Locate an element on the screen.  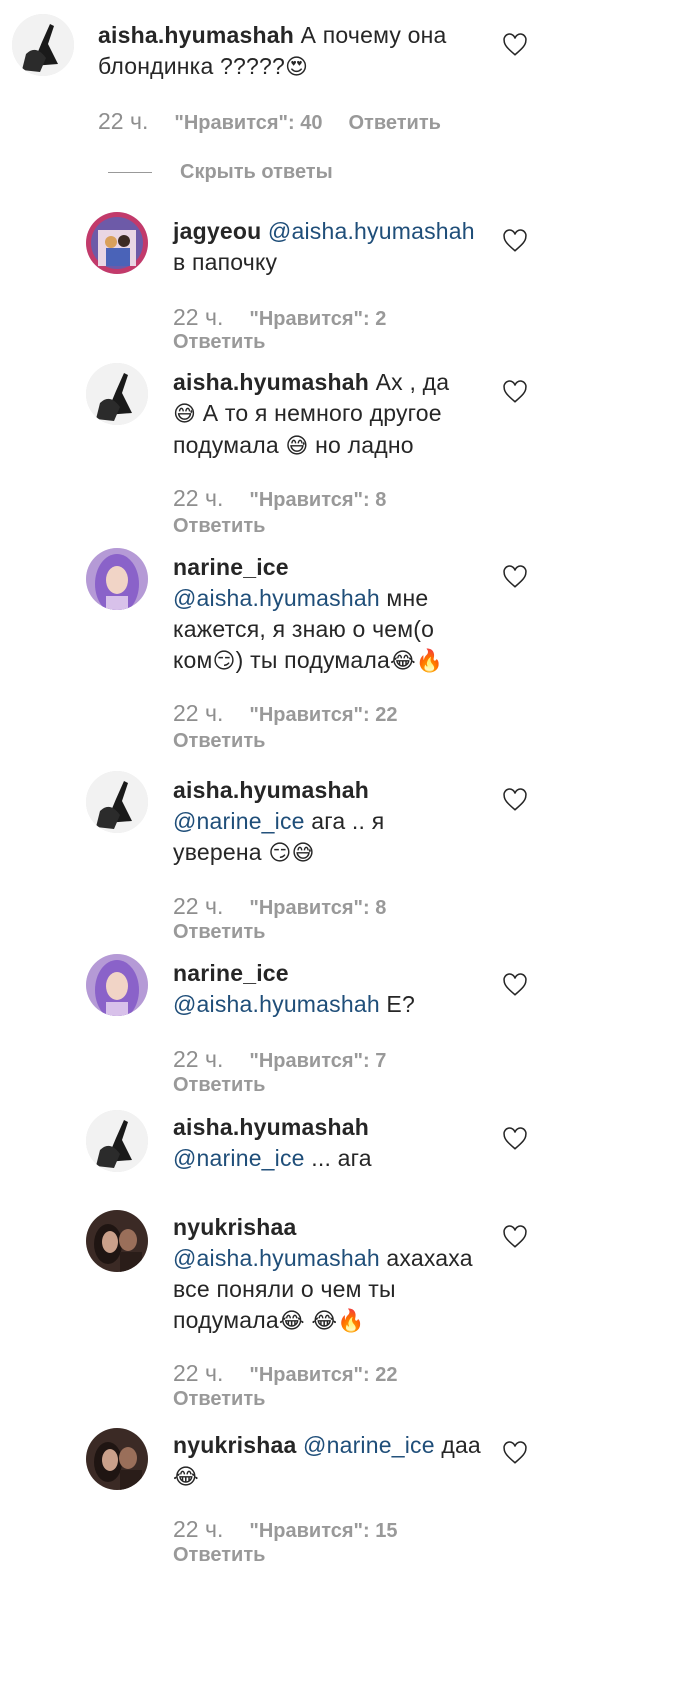
comment-meta: 22 ч. "Нравится": 7 is located at coordinates (279, 1059).